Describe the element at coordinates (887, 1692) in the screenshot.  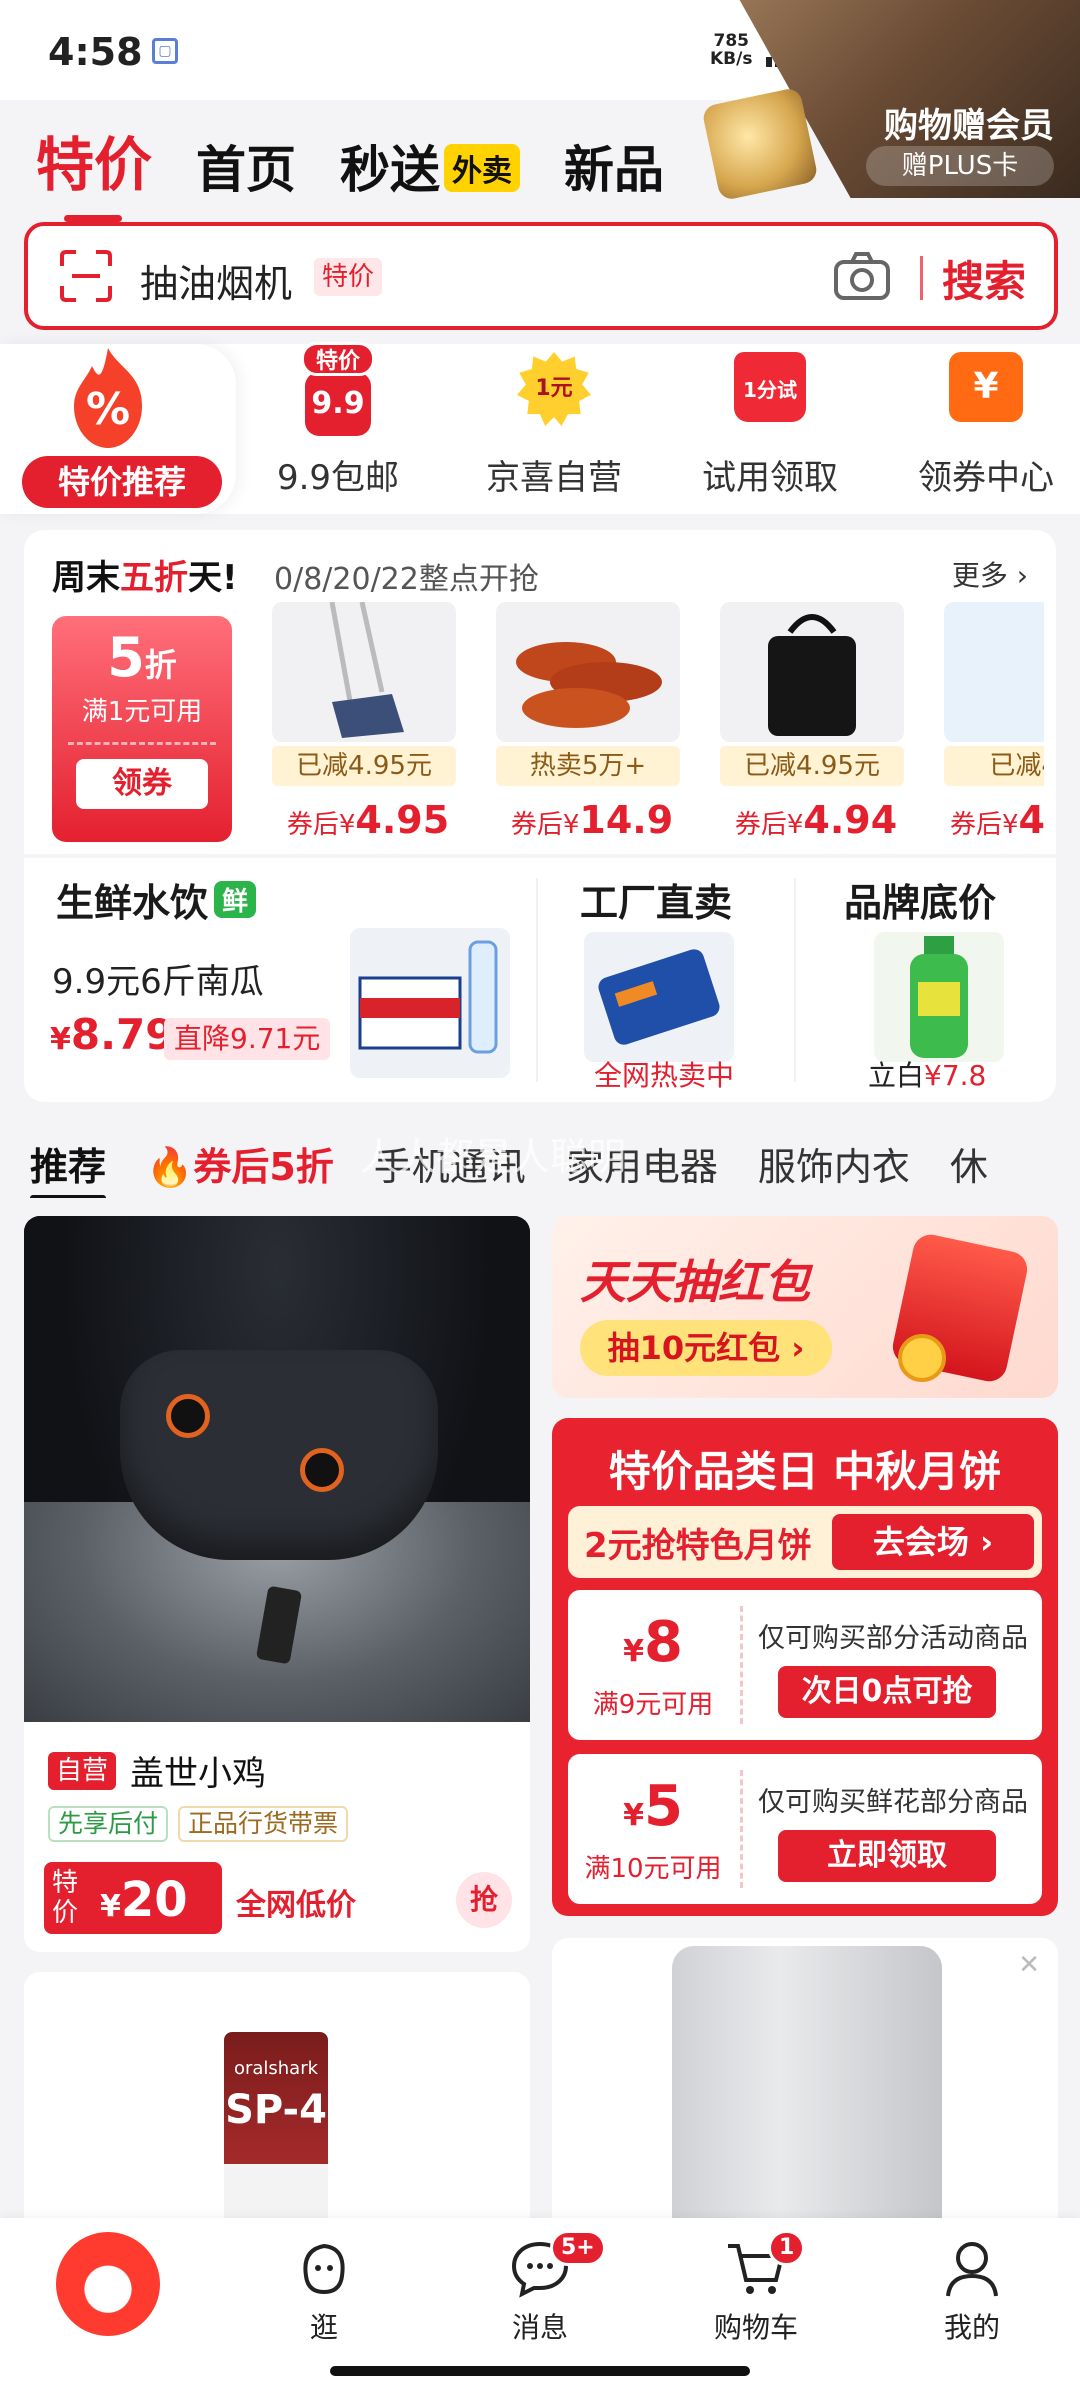
I see `coupon-next-day-button: 次日0点可抢` at that location.